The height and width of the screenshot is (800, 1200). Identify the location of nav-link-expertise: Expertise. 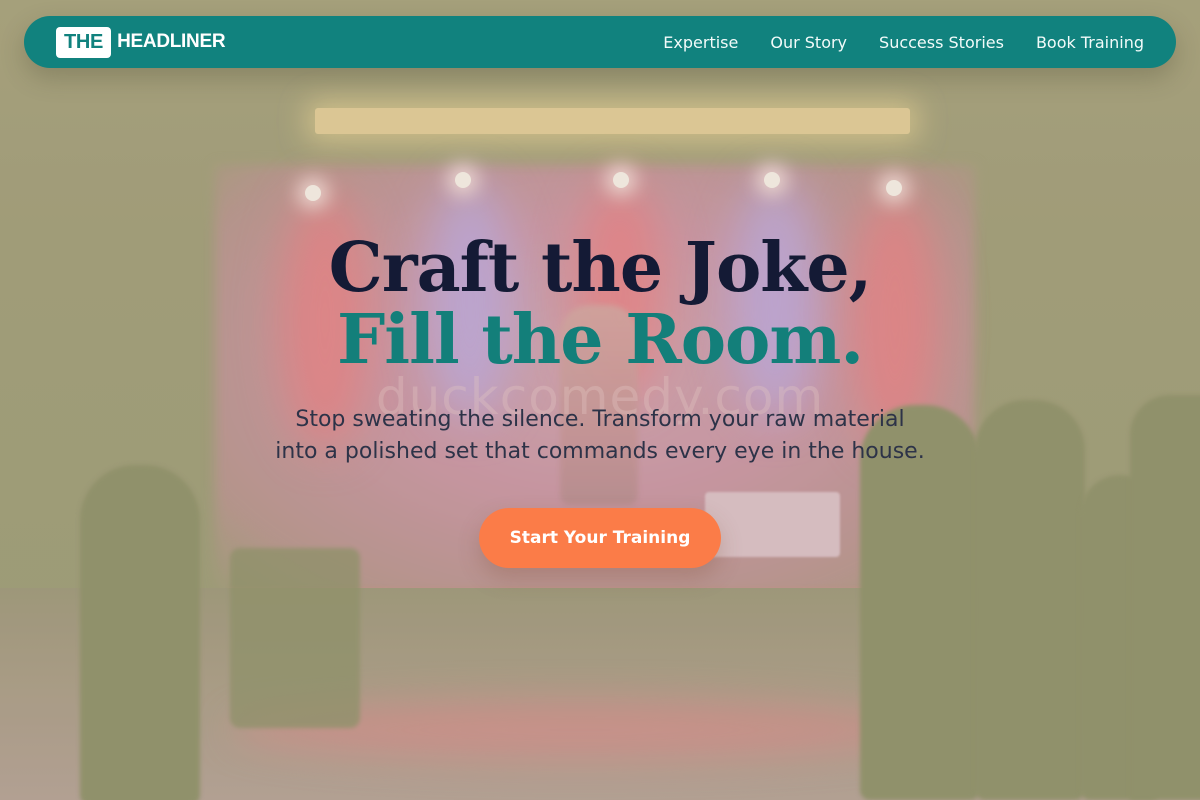
(700, 42).